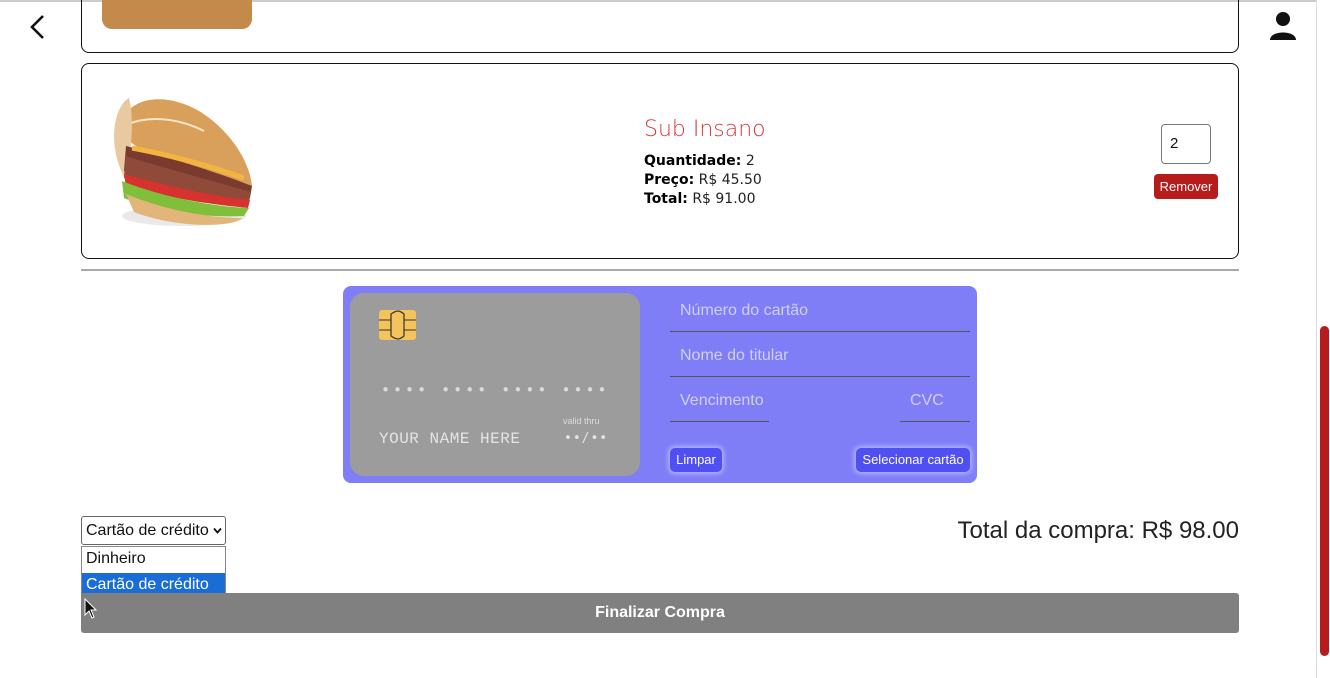  Describe the element at coordinates (91, 608) in the screenshot. I see `cursor-icon` at that location.